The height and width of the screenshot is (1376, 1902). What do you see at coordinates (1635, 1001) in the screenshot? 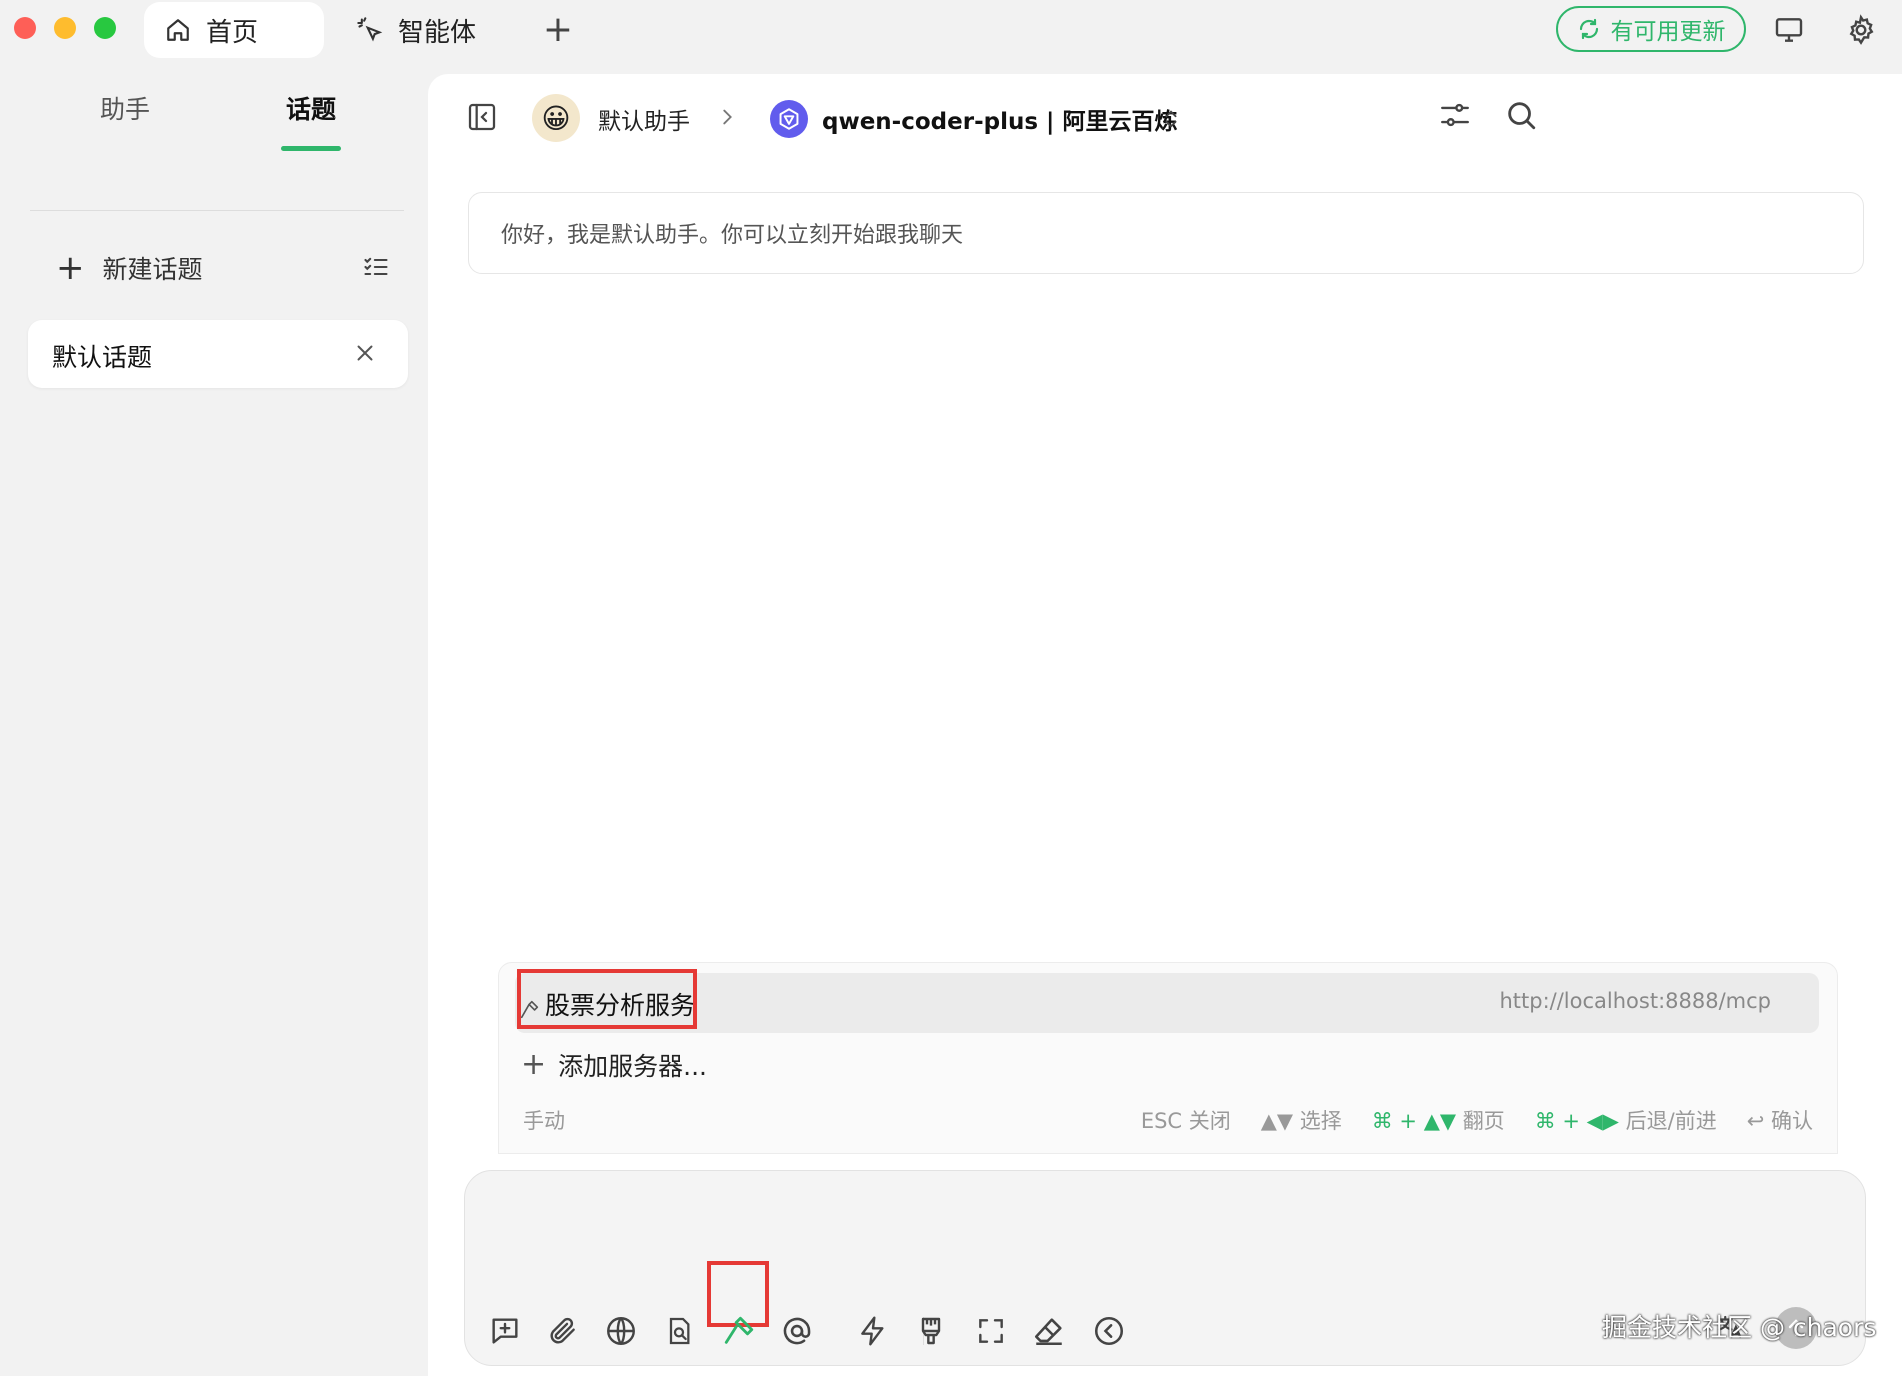
I see `mcp-server-url: http://localhost:8888/mcp` at bounding box center [1635, 1001].